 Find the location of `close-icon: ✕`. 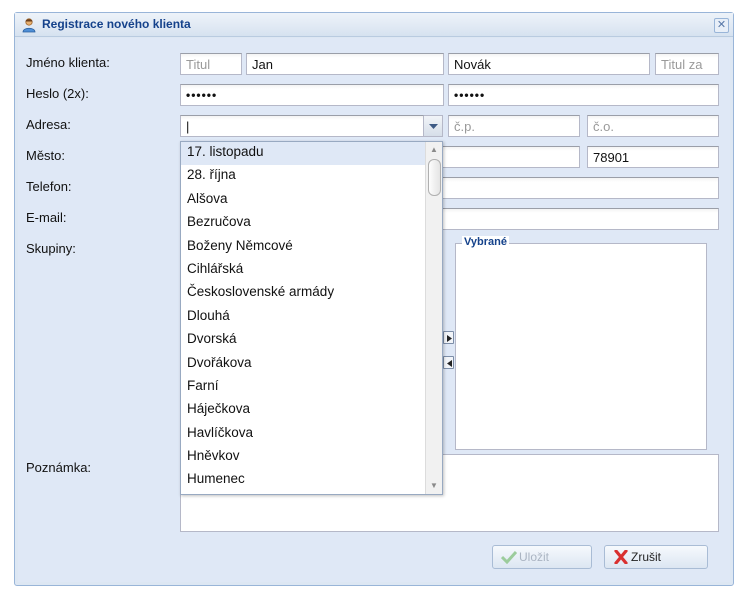

close-icon: ✕ is located at coordinates (721, 25).